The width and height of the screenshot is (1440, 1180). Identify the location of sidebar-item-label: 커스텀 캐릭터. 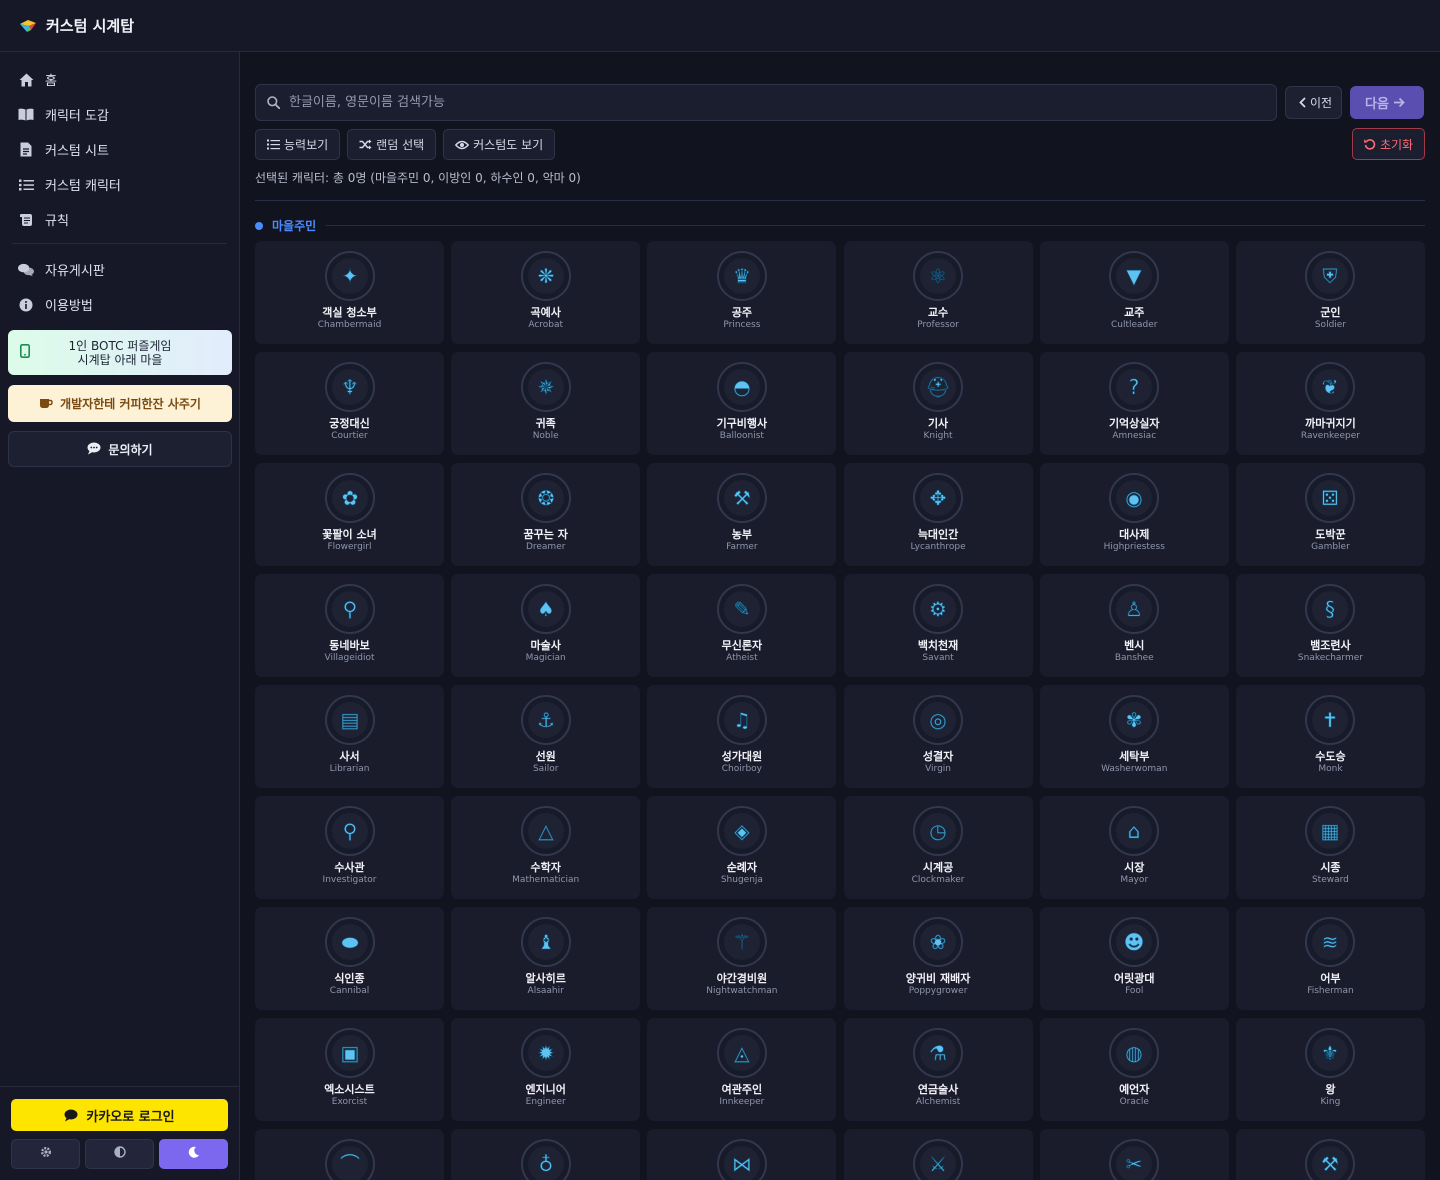
(83, 186).